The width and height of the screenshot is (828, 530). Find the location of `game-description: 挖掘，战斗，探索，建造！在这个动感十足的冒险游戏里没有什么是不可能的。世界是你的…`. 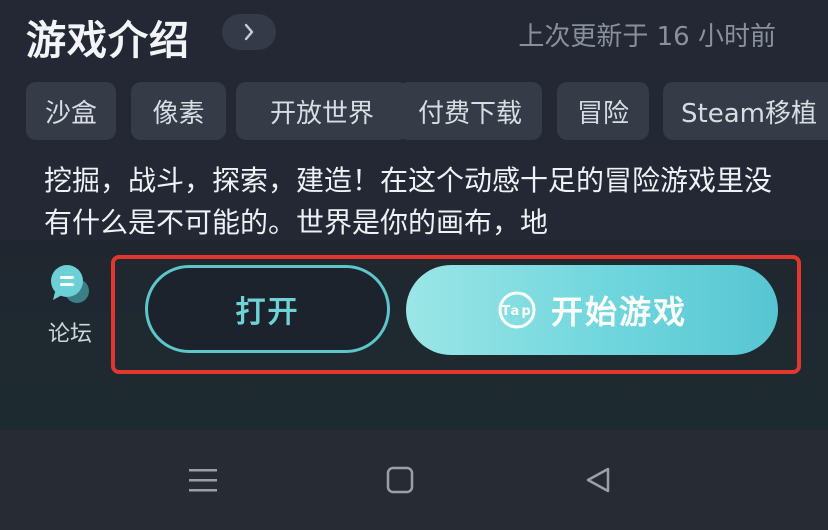

game-description: 挖掘，战斗，探索，建造！在这个动感十足的冒险游戏里没有什么是不可能的。世界是你的… is located at coordinates (408, 201).